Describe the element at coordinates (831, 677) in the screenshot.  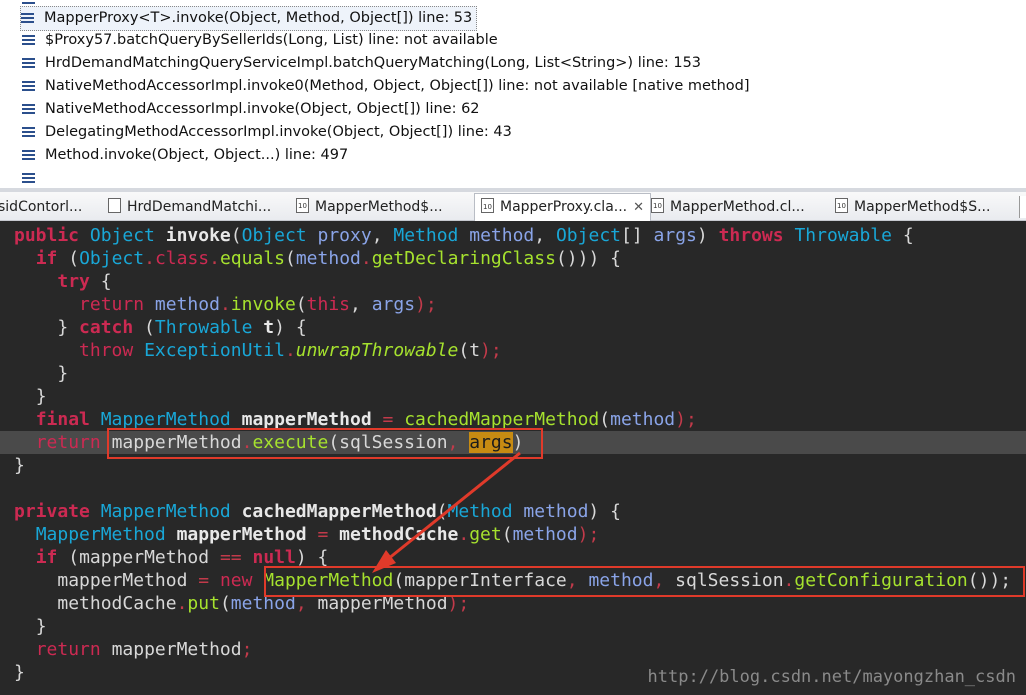
I see `watermark: http://blog.csdn.net/mayongzhan_csdn` at that location.